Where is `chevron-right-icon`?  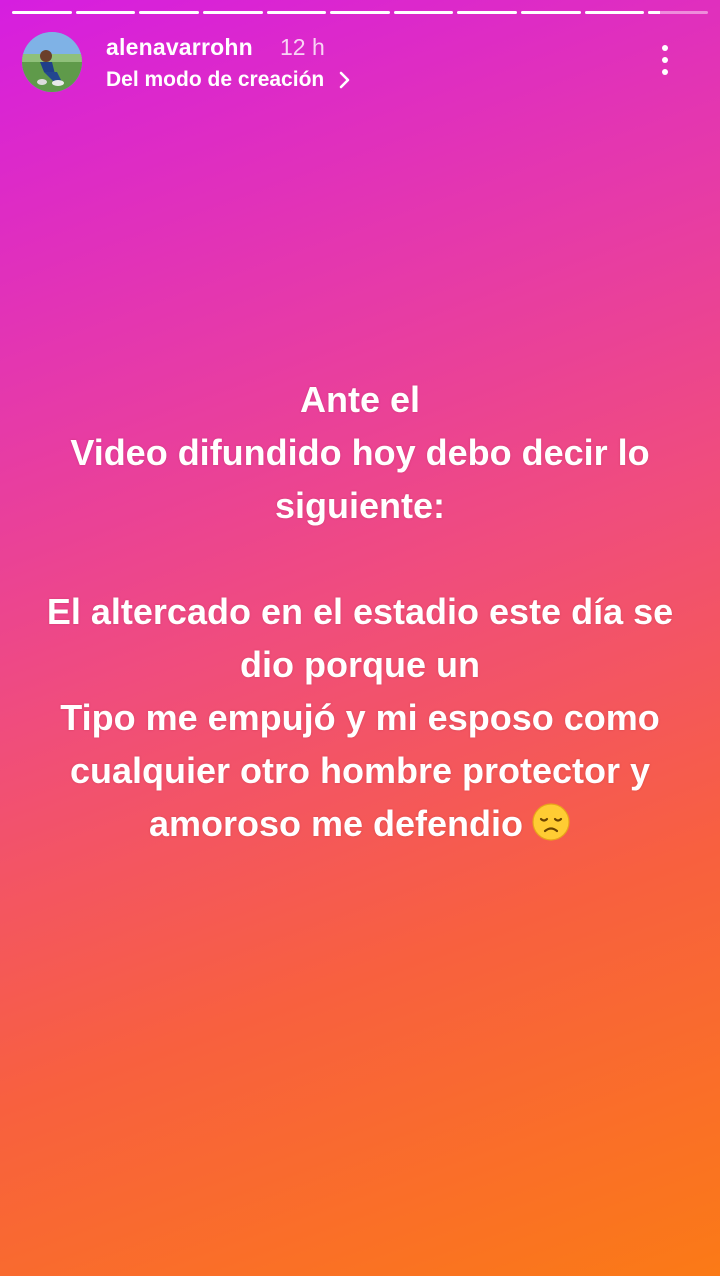 chevron-right-icon is located at coordinates (344, 80).